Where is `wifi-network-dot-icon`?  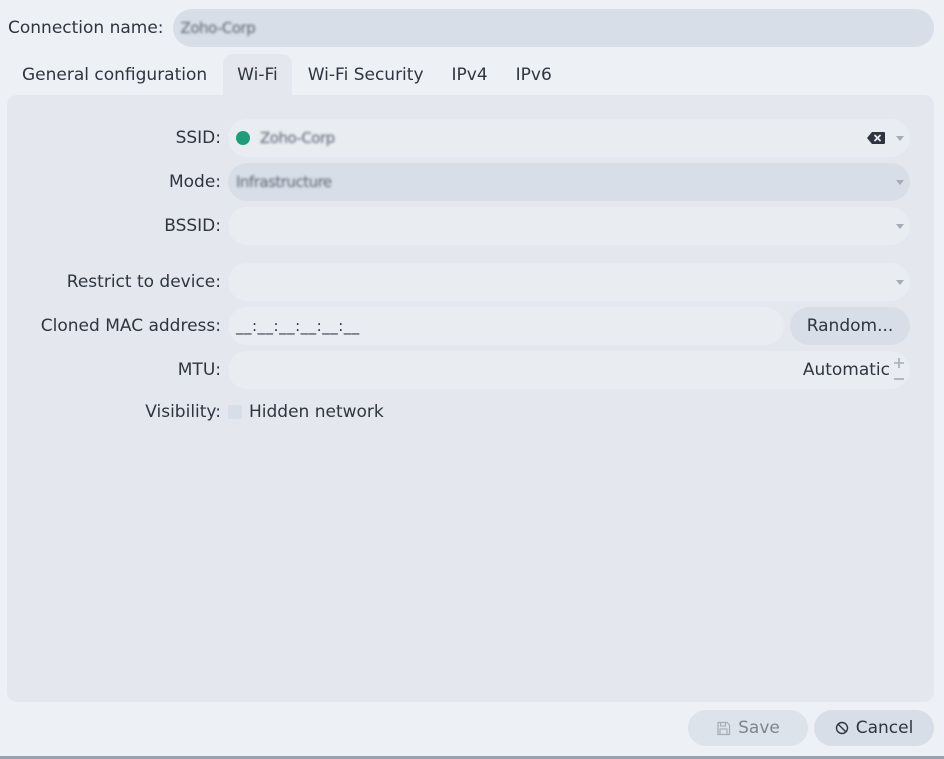
wifi-network-dot-icon is located at coordinates (243, 138).